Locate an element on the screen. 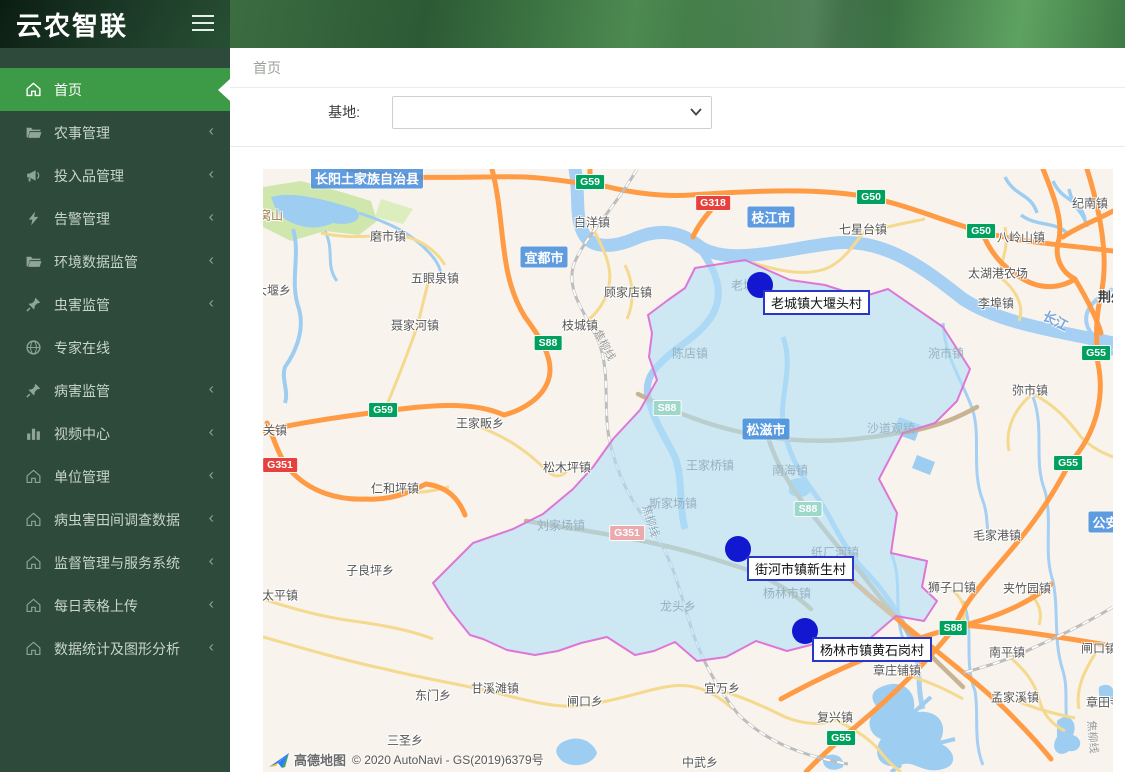 The image size is (1125, 772). map-town-label: 五眼泉镇 is located at coordinates (435, 278).